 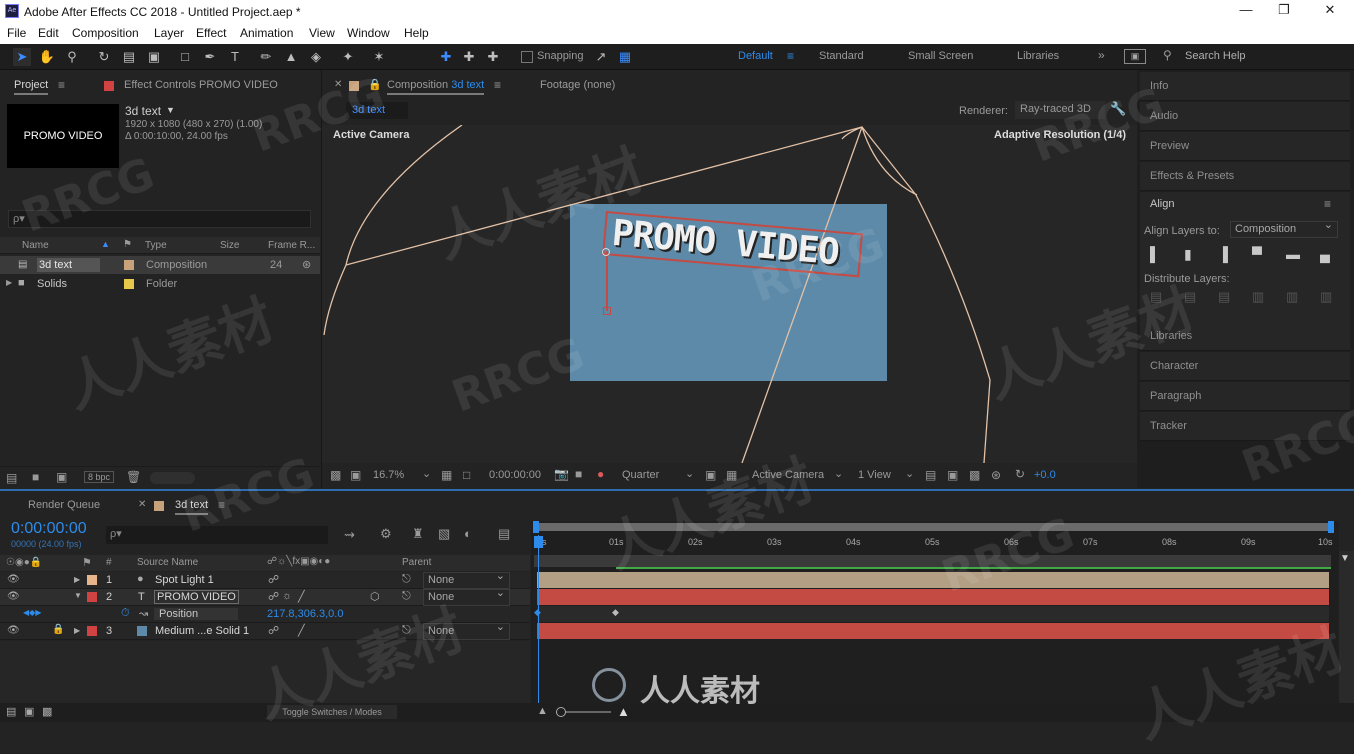 I want to click on shy-layers-icon: ♜, so click(x=418, y=534).